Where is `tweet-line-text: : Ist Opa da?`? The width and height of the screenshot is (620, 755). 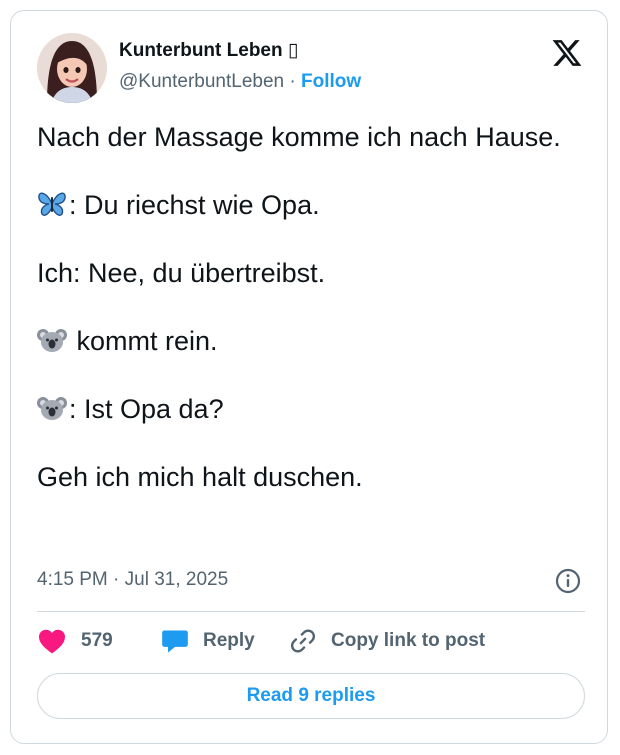
tweet-line-text: : Ist Opa da? is located at coordinates (146, 409).